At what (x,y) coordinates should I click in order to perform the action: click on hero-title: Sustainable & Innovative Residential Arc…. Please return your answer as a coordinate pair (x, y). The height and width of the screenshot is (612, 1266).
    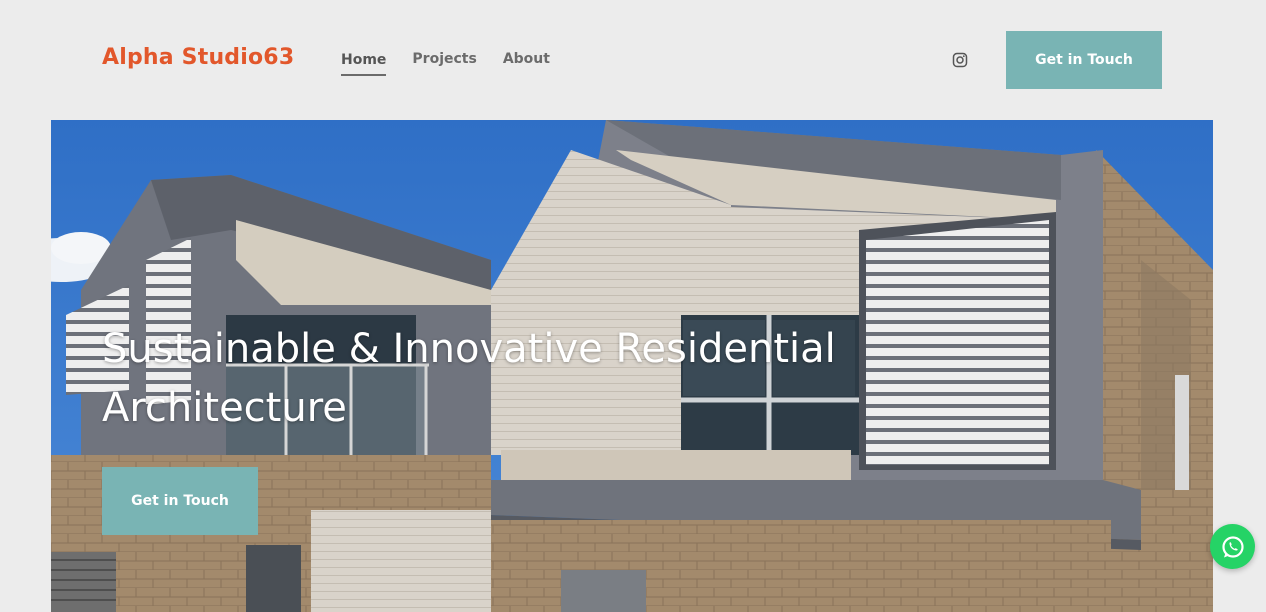
    Looking at the image, I should click on (469, 378).